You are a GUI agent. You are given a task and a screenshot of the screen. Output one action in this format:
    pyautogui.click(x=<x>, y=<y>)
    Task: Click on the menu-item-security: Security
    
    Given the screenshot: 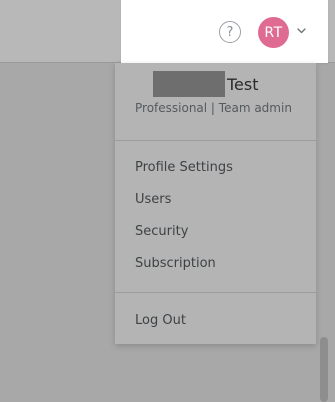 What is the action you would take?
    pyautogui.click(x=161, y=231)
    